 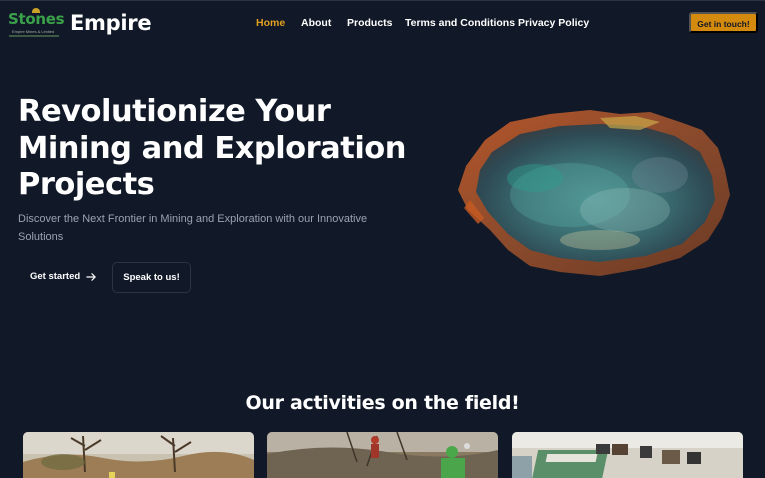 What do you see at coordinates (723, 22) in the screenshot?
I see `get-in-touch-button: Get in touch!` at bounding box center [723, 22].